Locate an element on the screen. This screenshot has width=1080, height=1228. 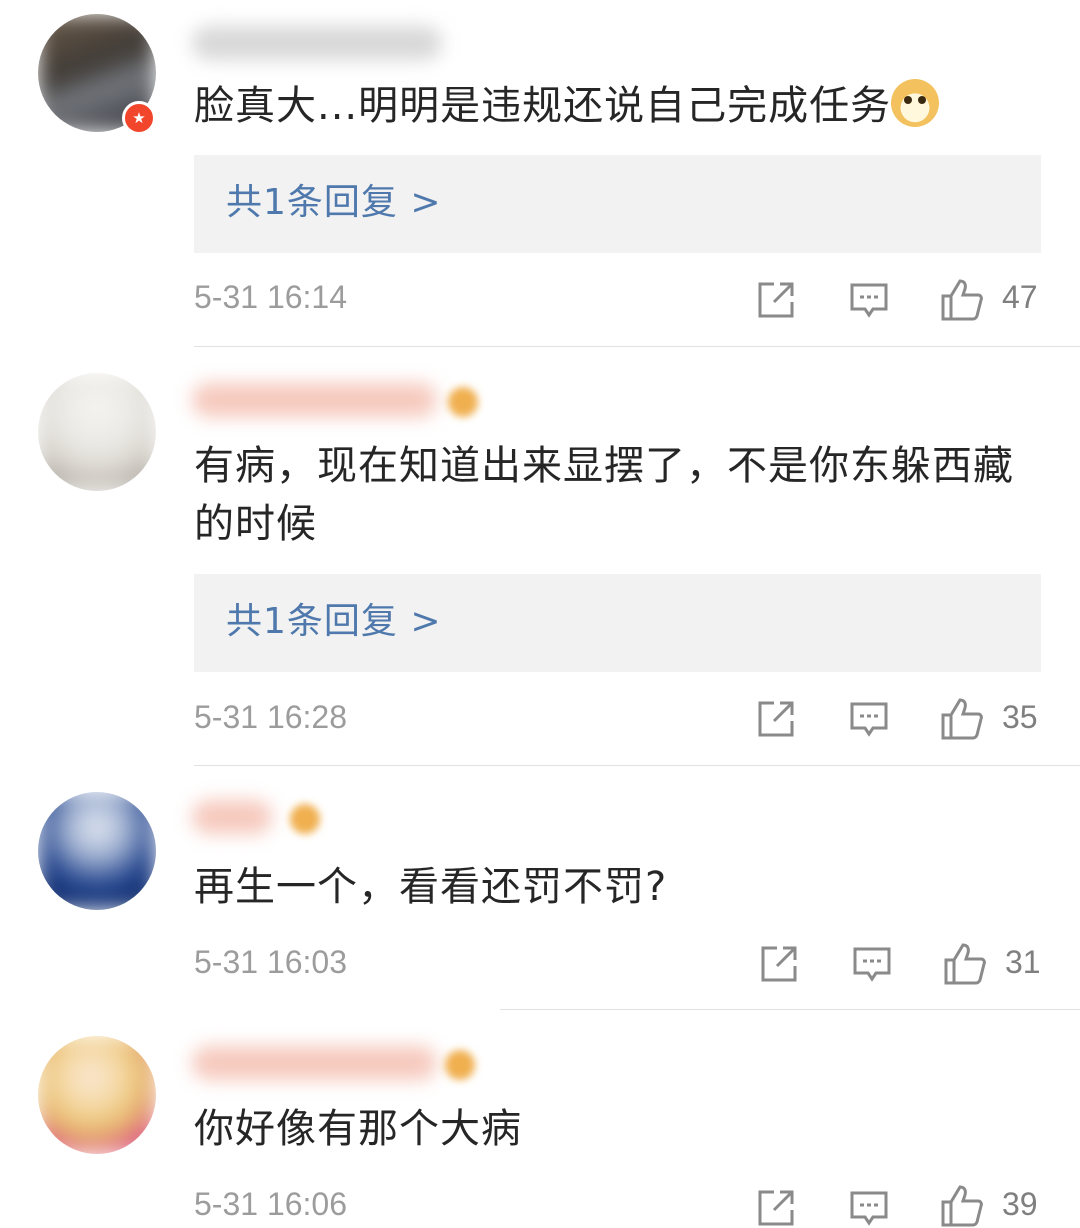
timestamp: 5-31 16:06 is located at coordinates (271, 1204).